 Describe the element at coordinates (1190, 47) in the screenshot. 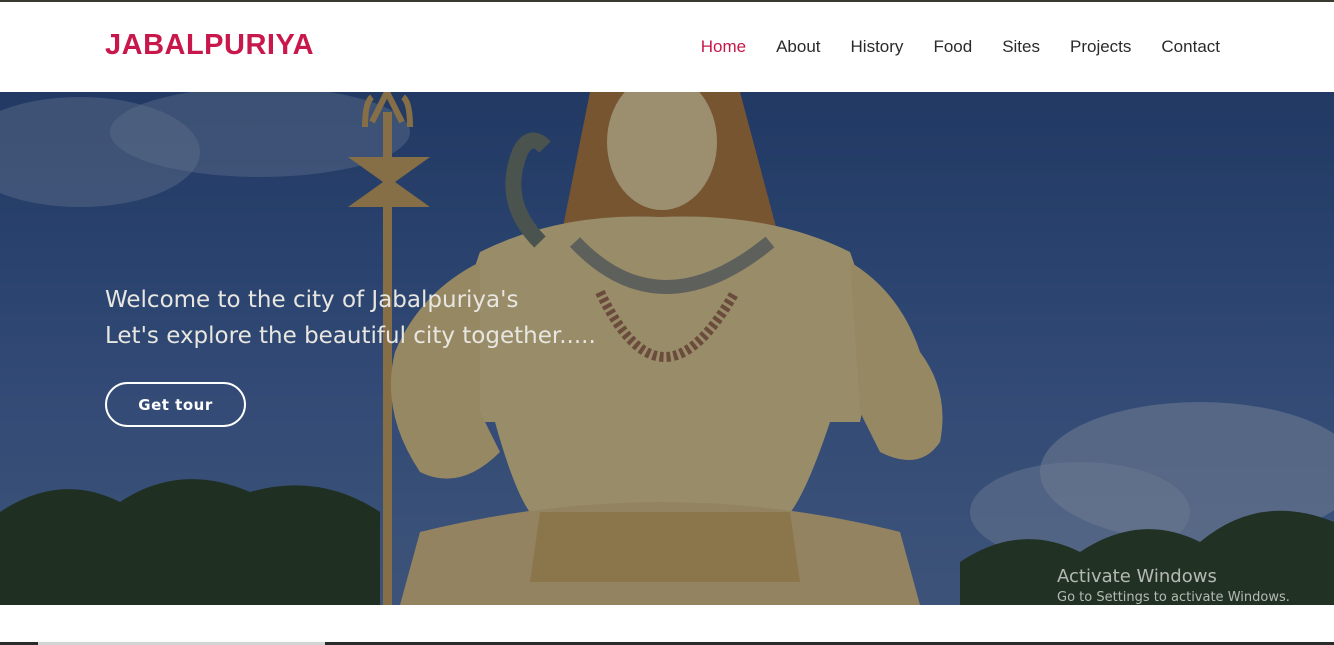

I see `nav-contact: Contact` at that location.